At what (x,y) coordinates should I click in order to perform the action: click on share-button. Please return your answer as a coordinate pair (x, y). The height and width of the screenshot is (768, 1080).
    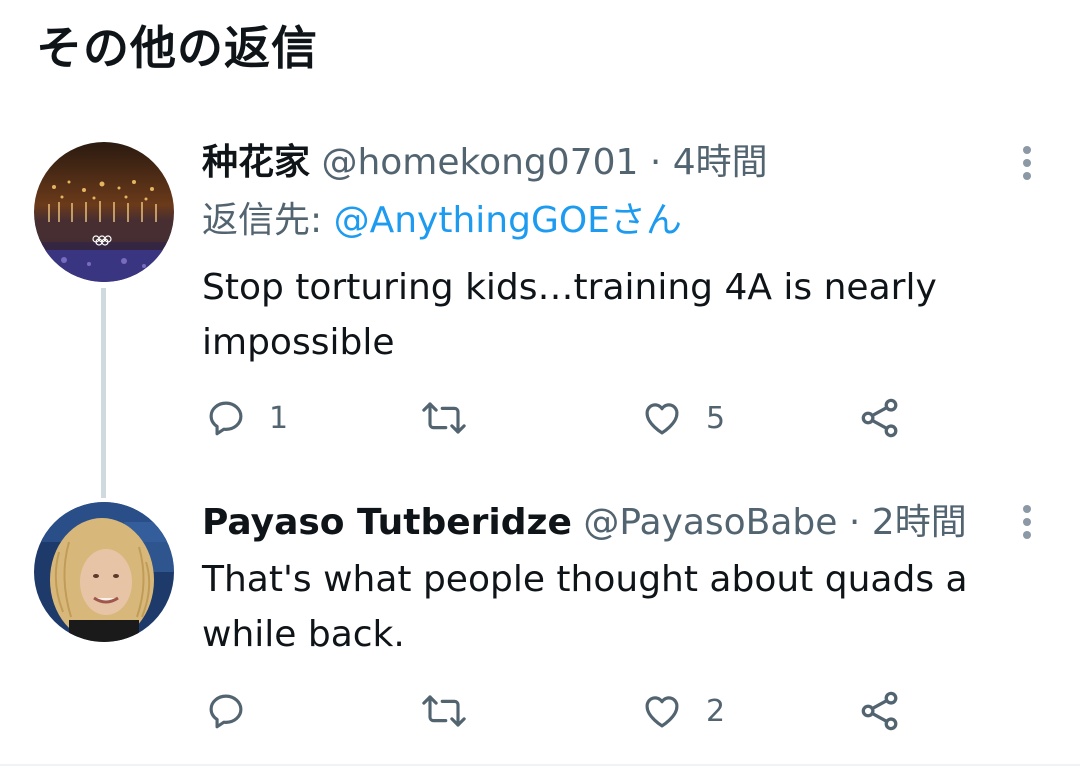
    Looking at the image, I should click on (880, 711).